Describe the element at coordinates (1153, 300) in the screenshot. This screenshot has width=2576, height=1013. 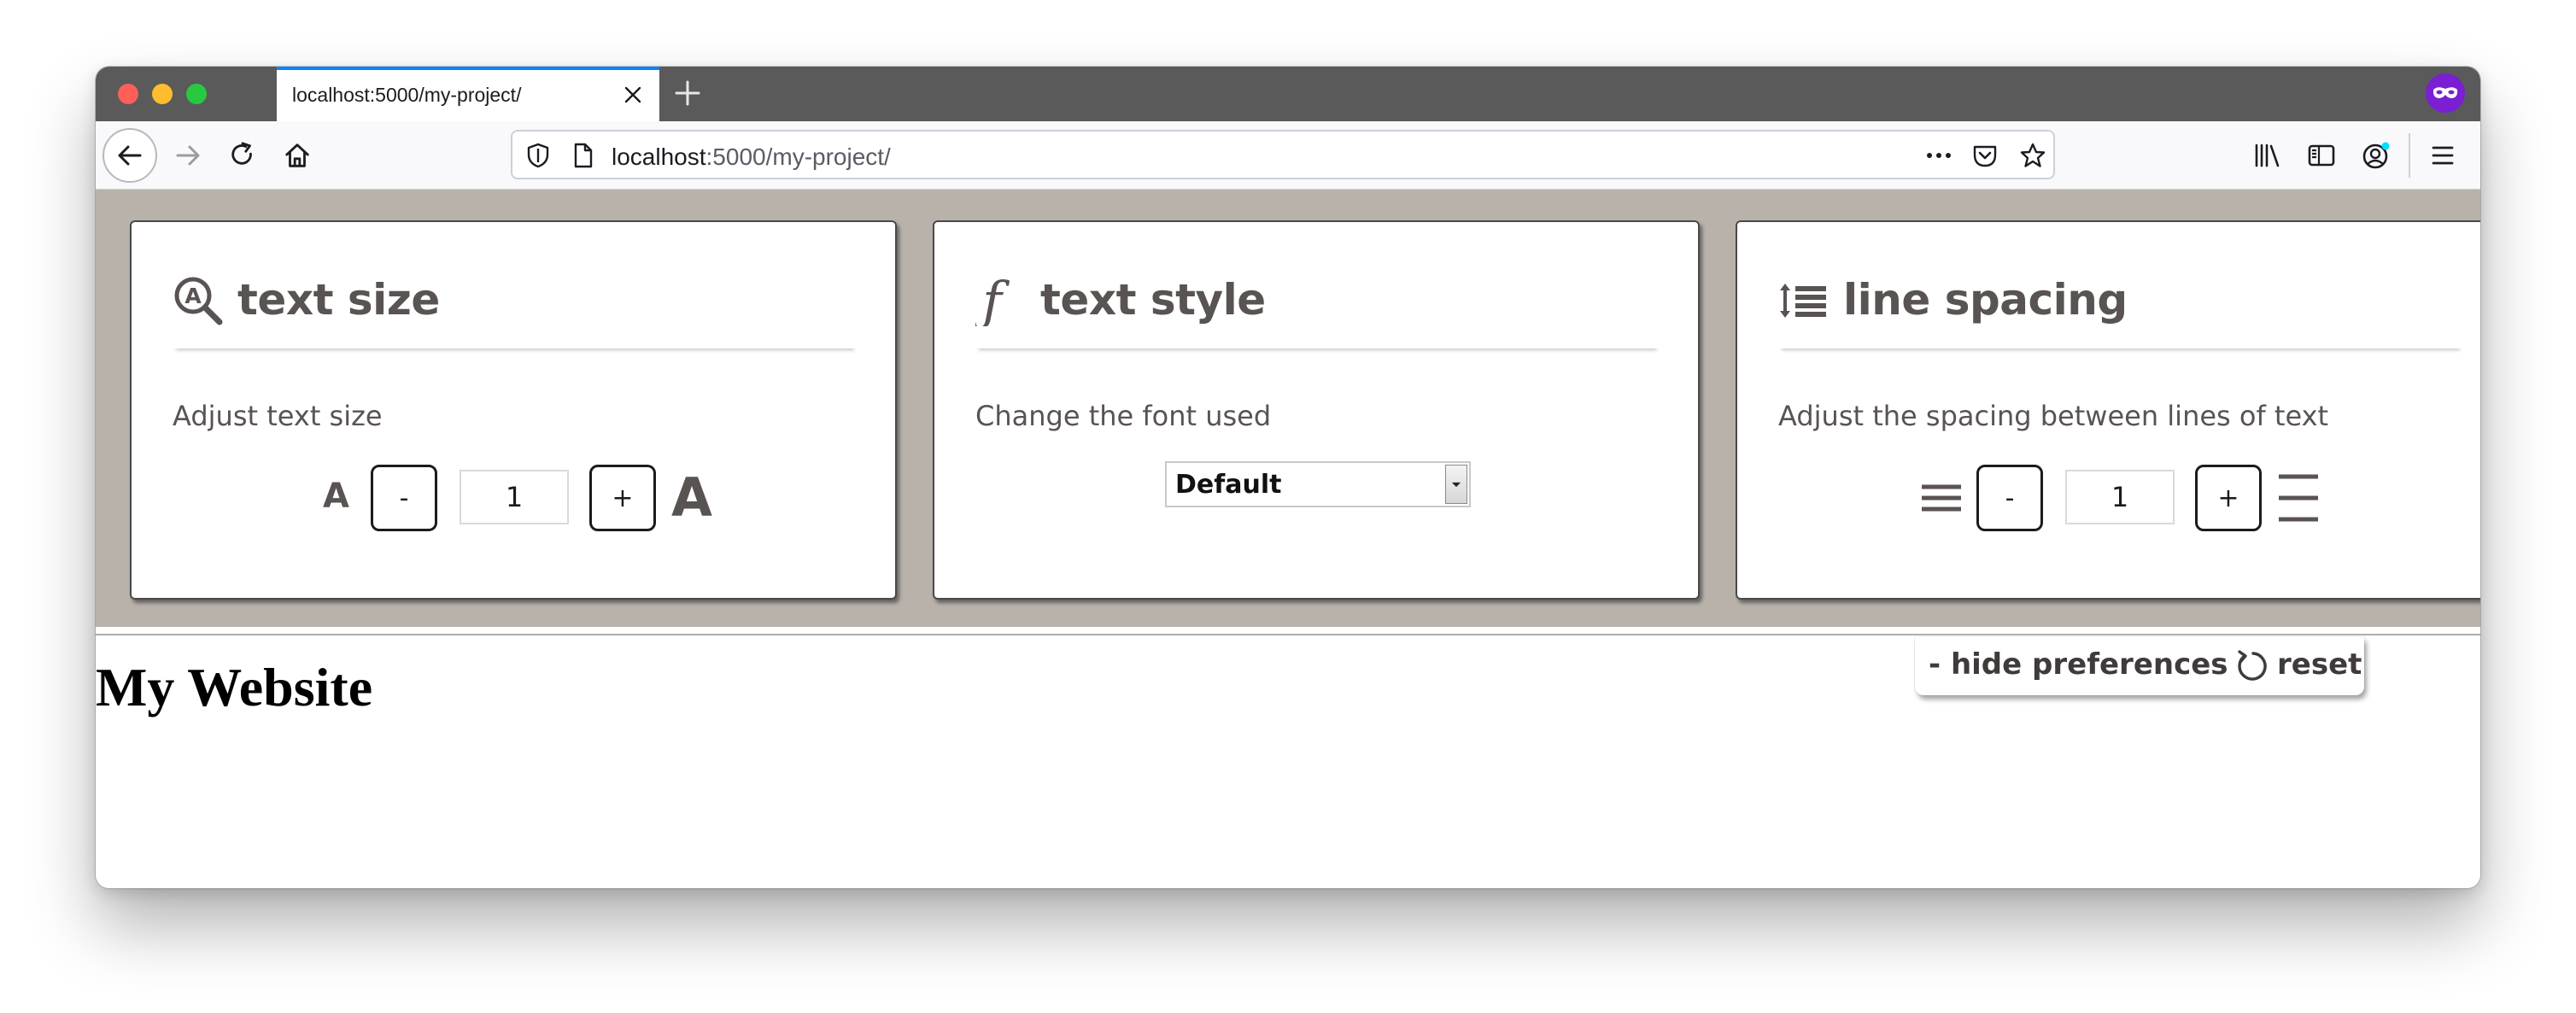
I see `text-style-title: text style` at that location.